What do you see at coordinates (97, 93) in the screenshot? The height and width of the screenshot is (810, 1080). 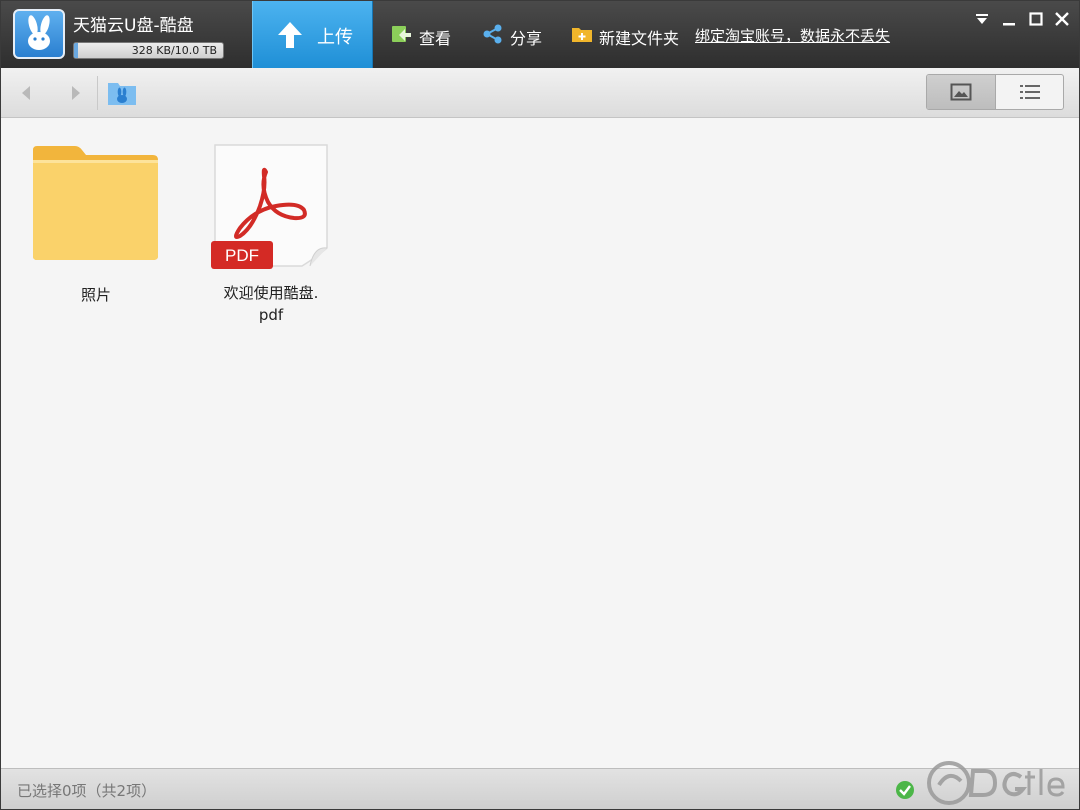 I see `nav-divider` at bounding box center [97, 93].